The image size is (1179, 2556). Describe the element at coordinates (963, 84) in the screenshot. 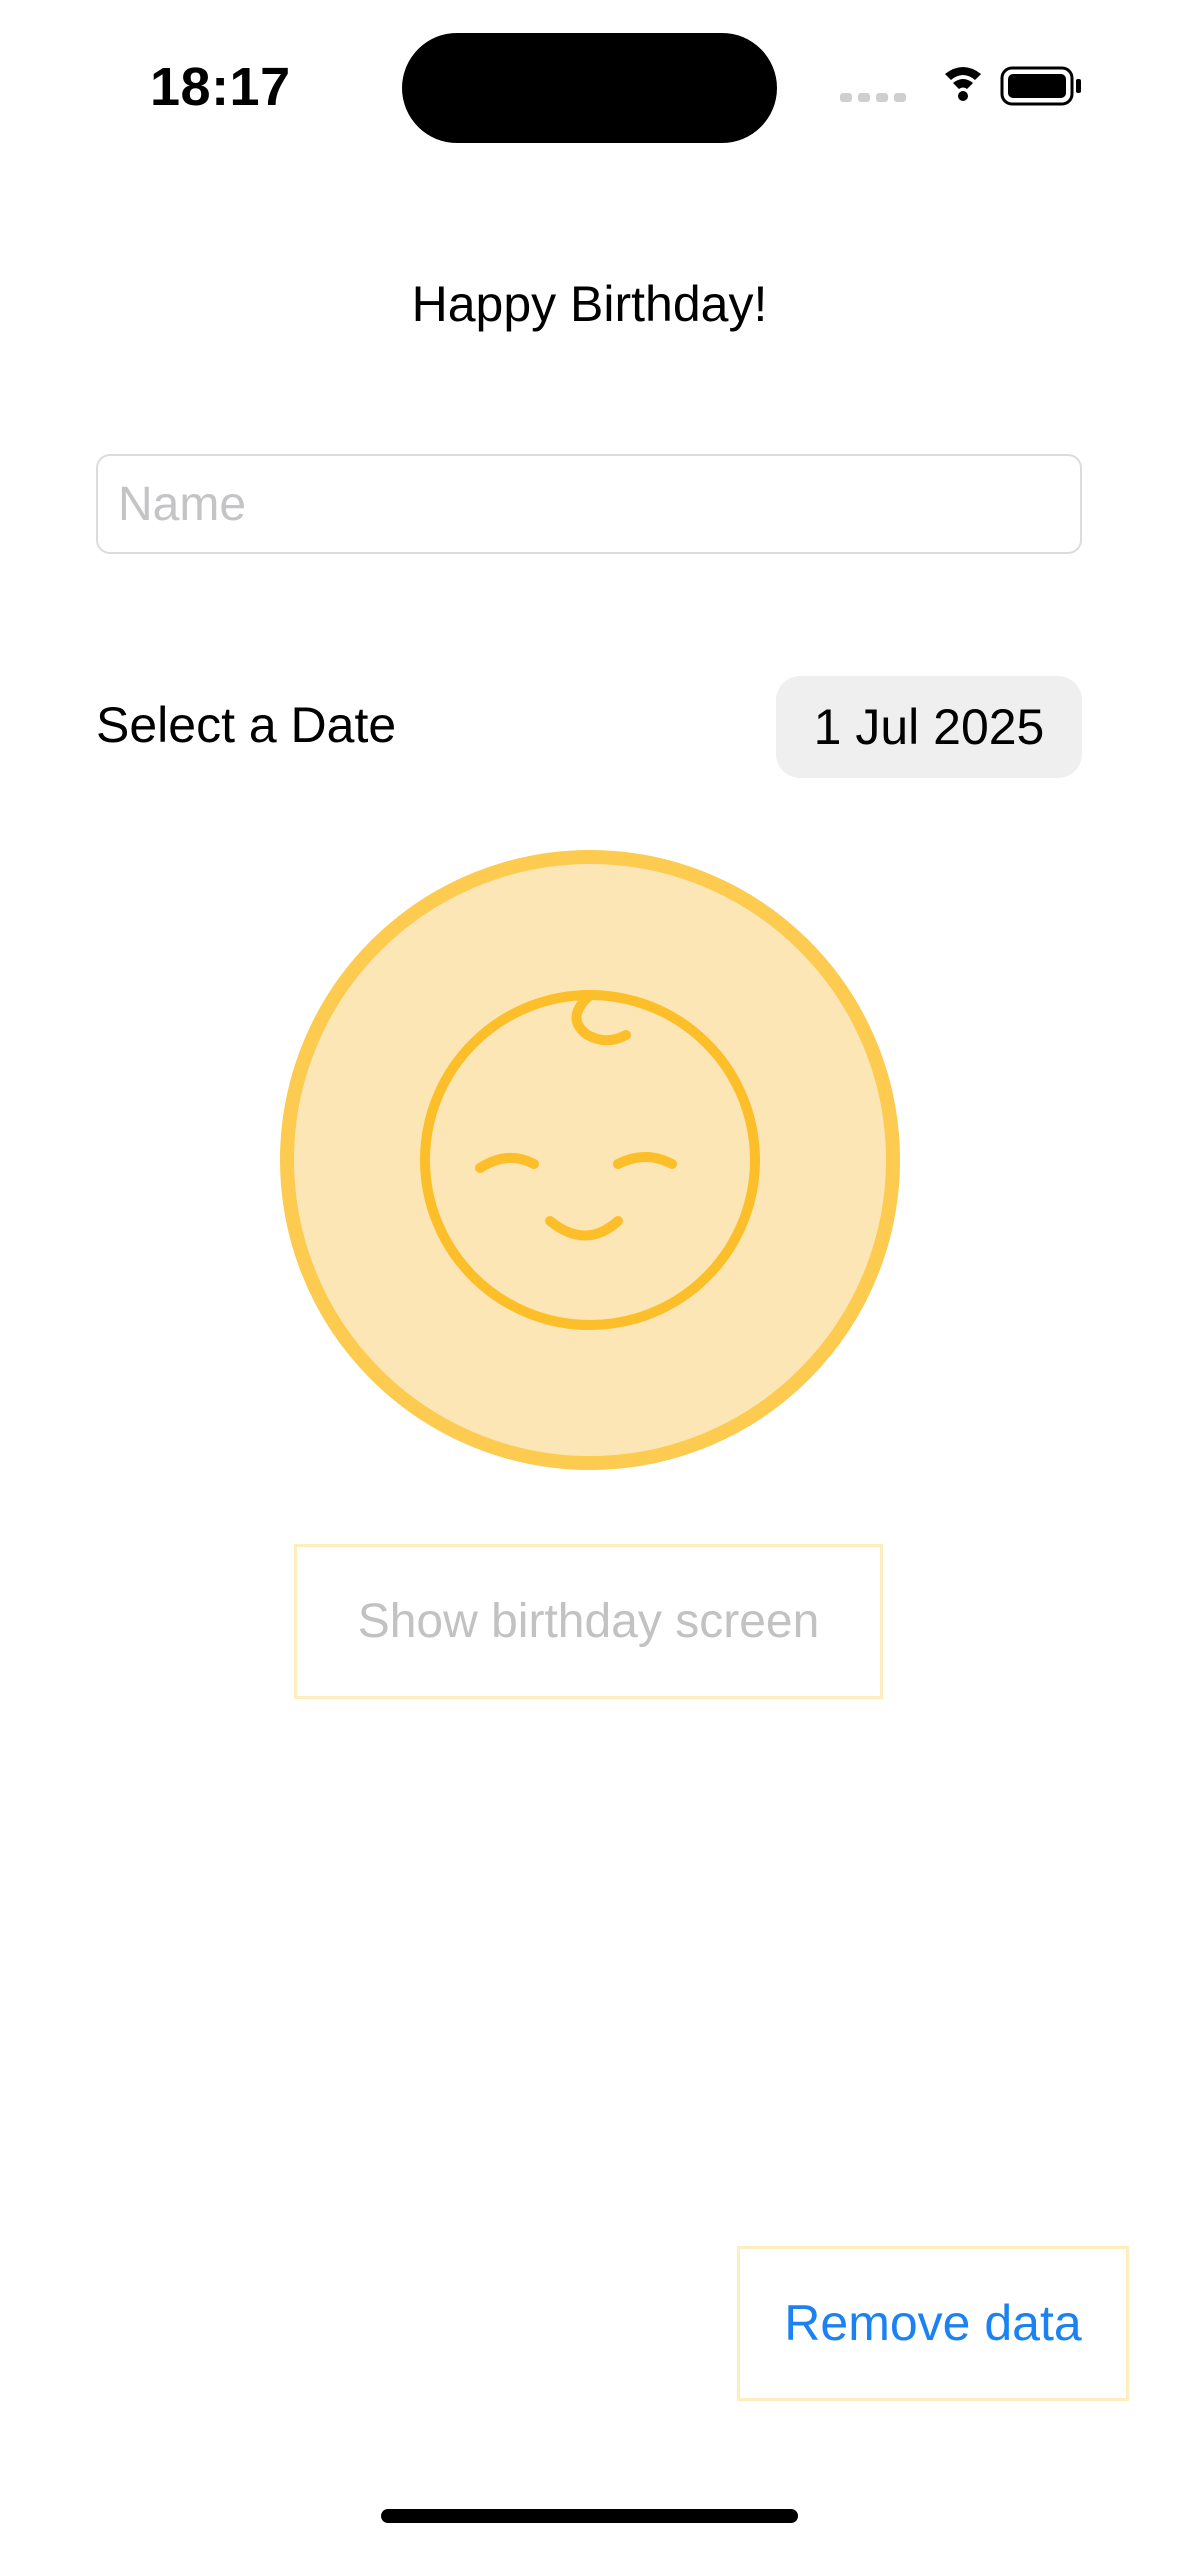

I see `wifi-icon` at that location.